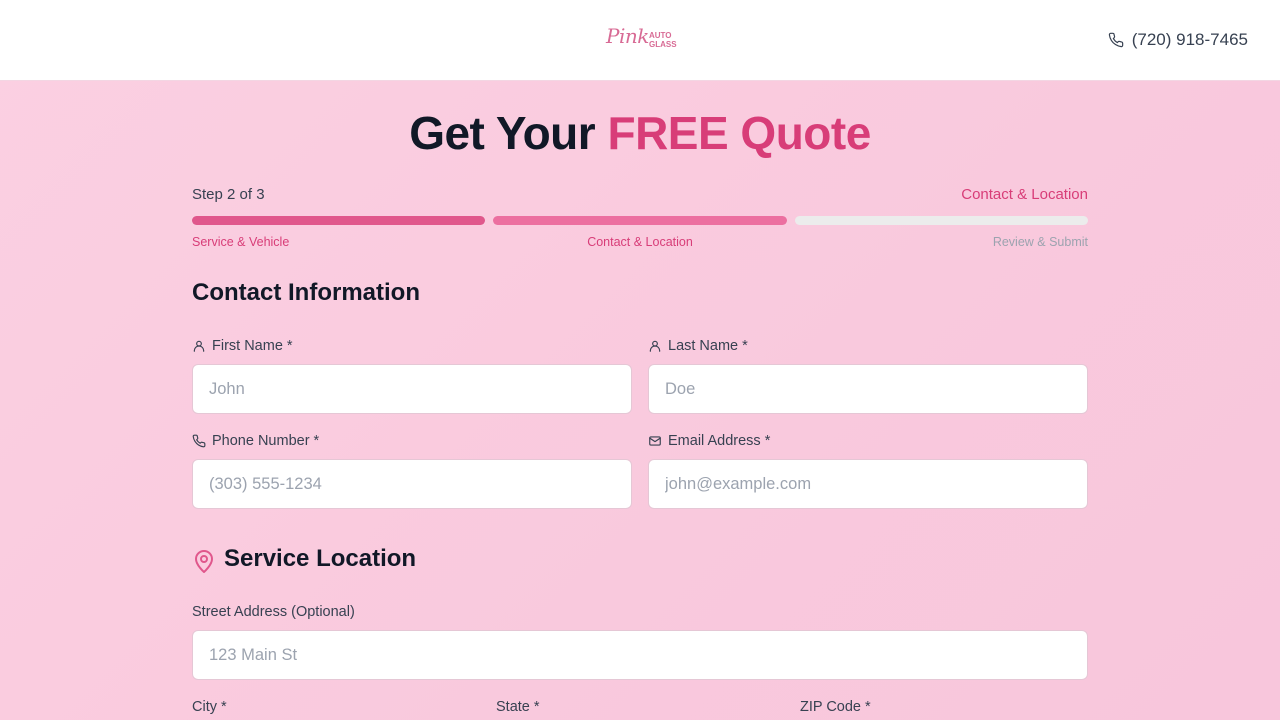  What do you see at coordinates (627, 36) in the screenshot?
I see `logo-script-text: Pink` at bounding box center [627, 36].